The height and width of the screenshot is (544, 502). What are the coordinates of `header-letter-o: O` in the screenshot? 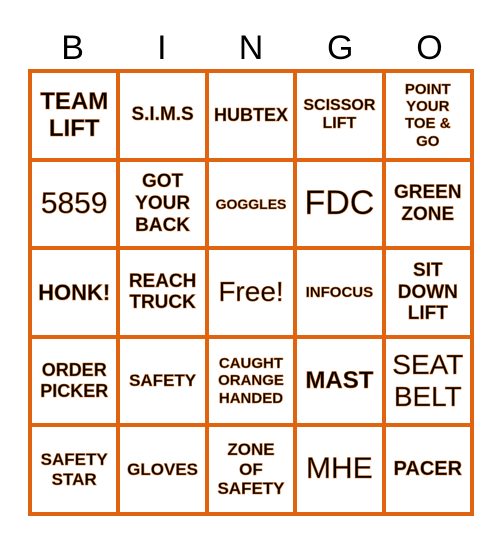 It's located at (429, 48).